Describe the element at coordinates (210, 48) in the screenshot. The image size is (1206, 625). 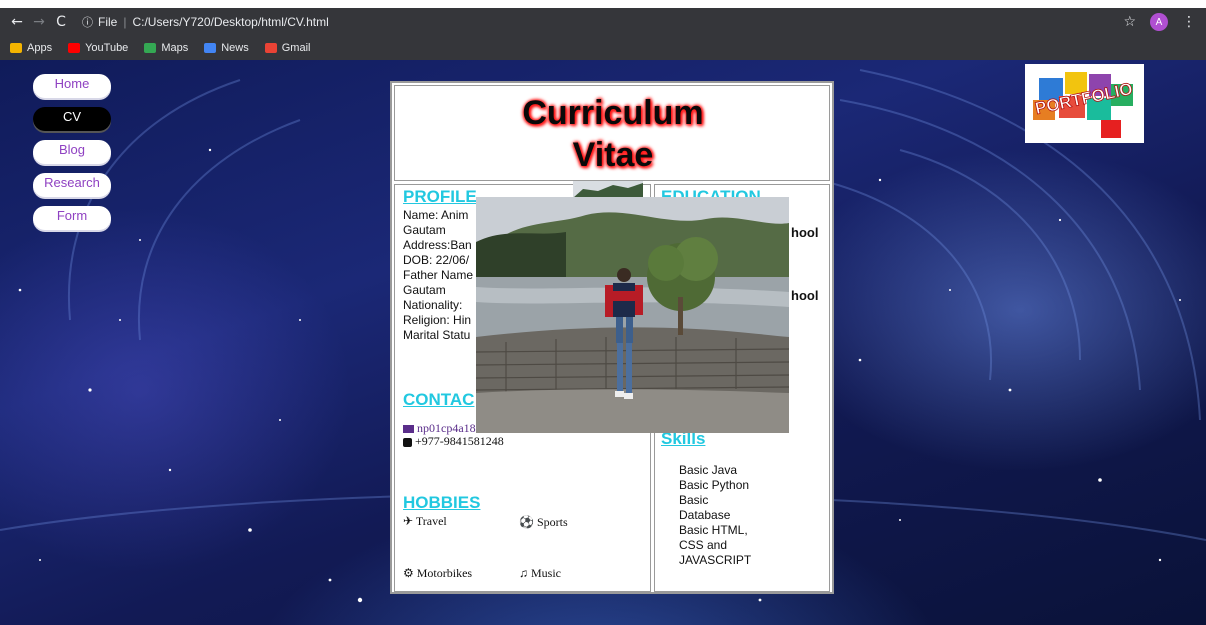
I see `news-icon` at that location.